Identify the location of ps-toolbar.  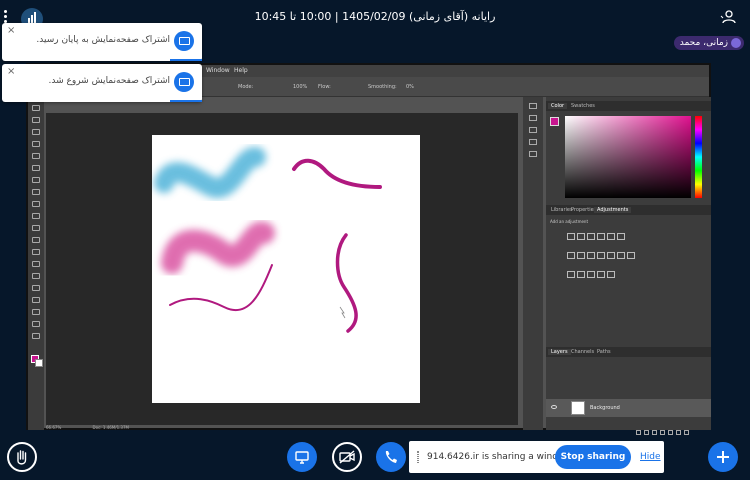
(36, 263).